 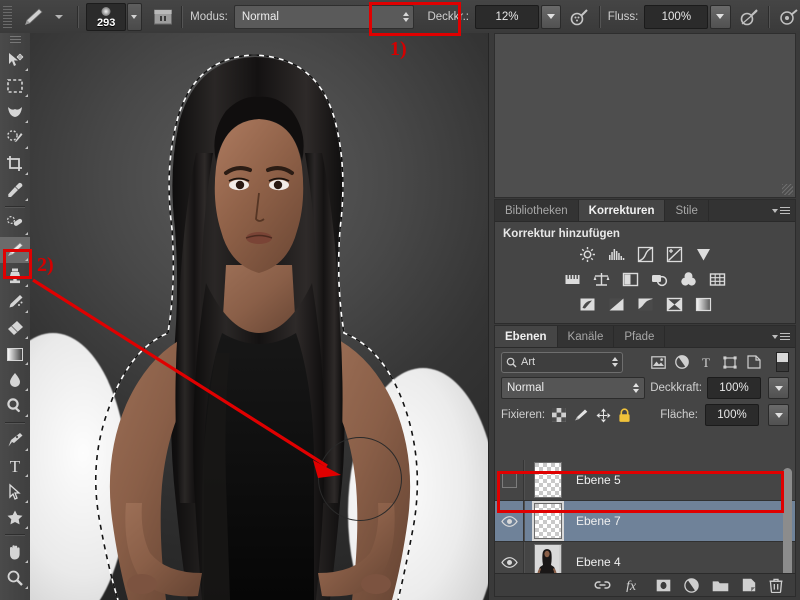 I want to click on tool-history-brush, so click(x=15, y=302).